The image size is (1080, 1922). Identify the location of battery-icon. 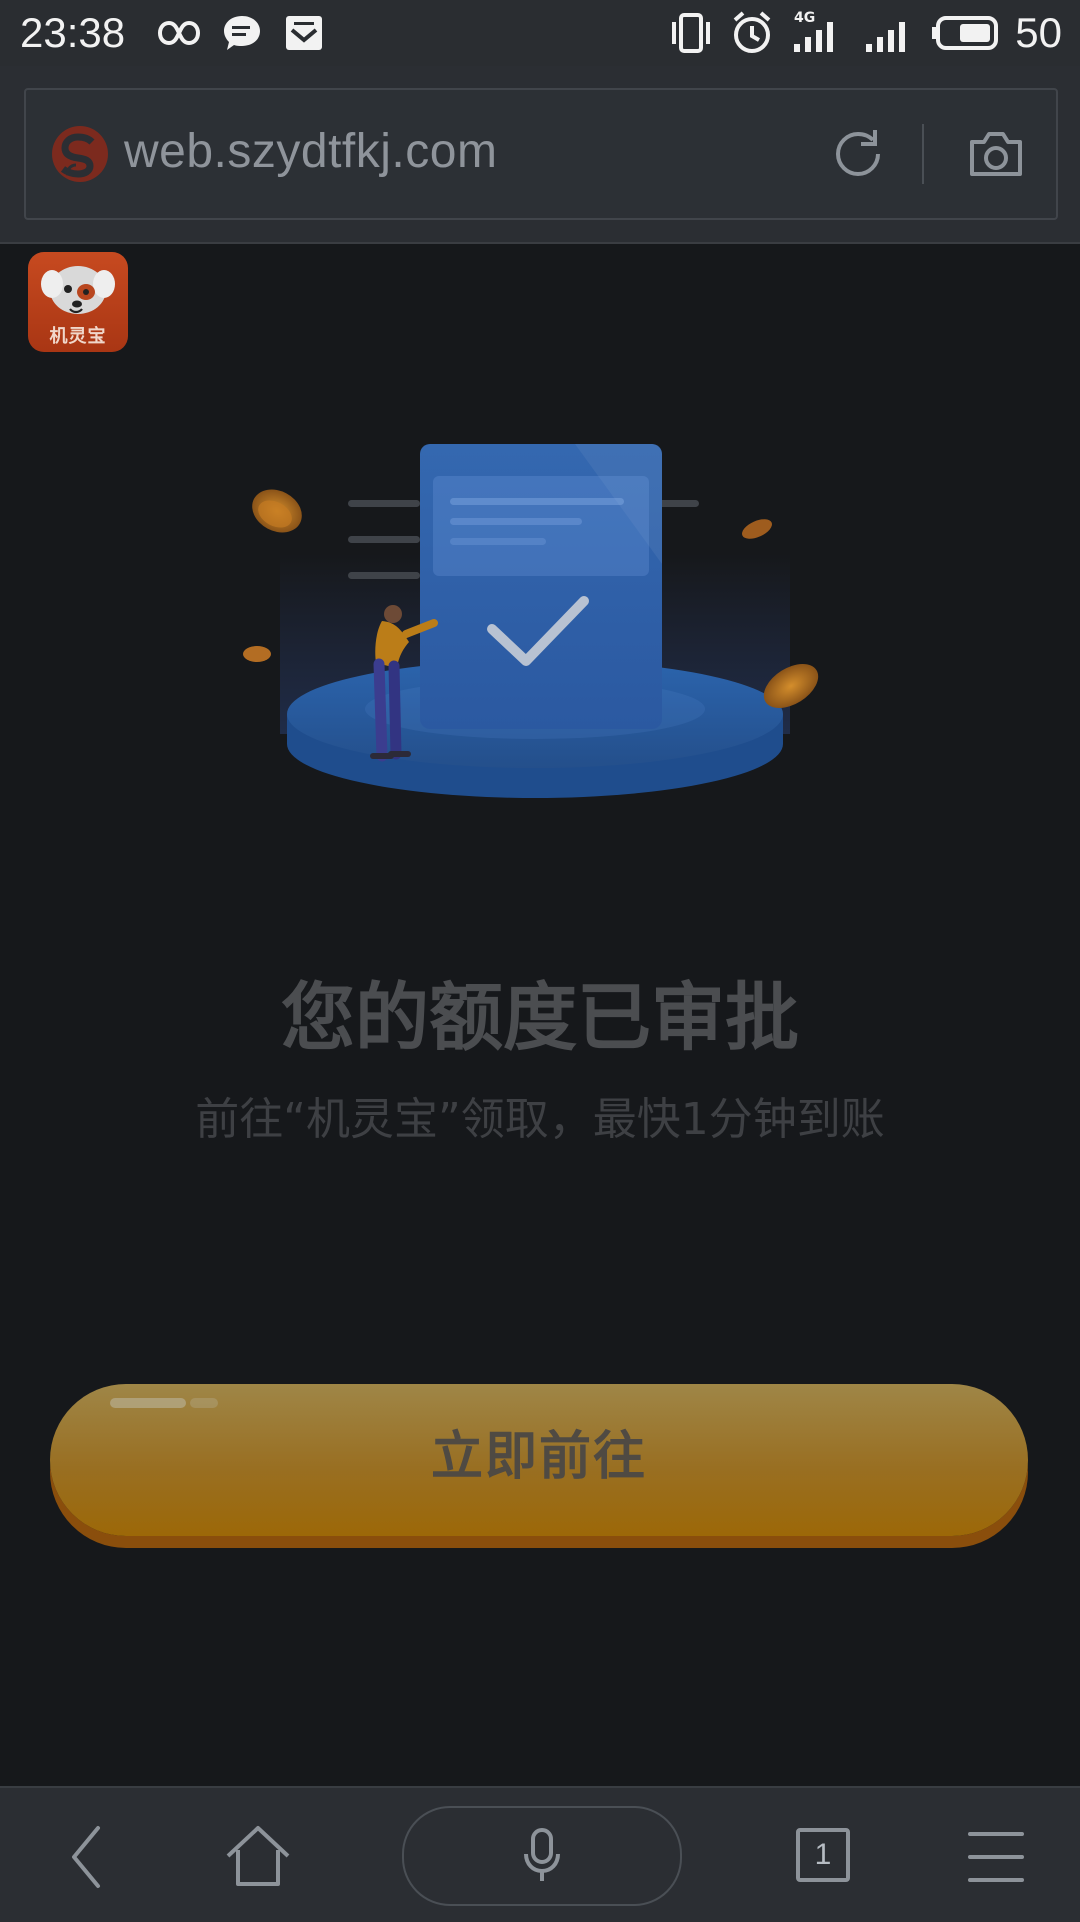
(965, 33).